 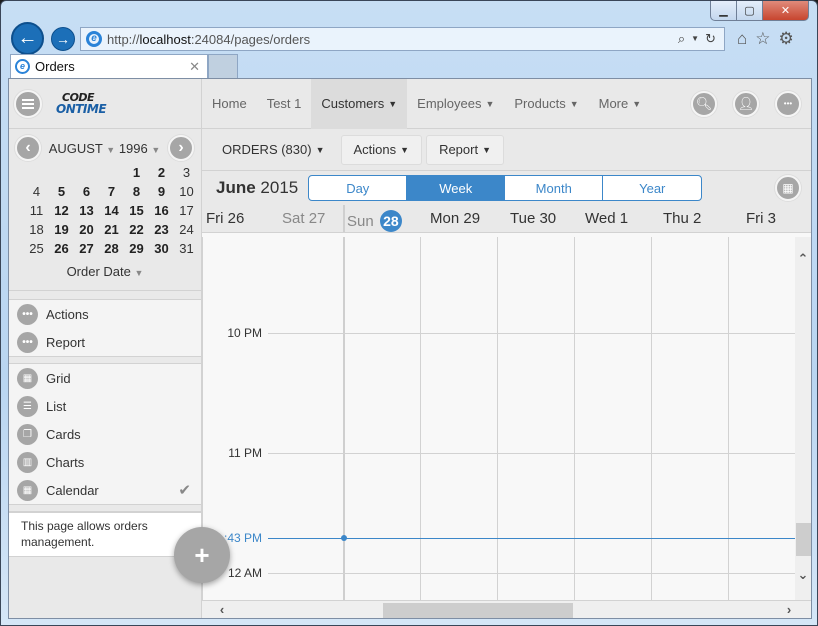 What do you see at coordinates (803, 539) in the screenshot?
I see `vertical-scroll-thumb` at bounding box center [803, 539].